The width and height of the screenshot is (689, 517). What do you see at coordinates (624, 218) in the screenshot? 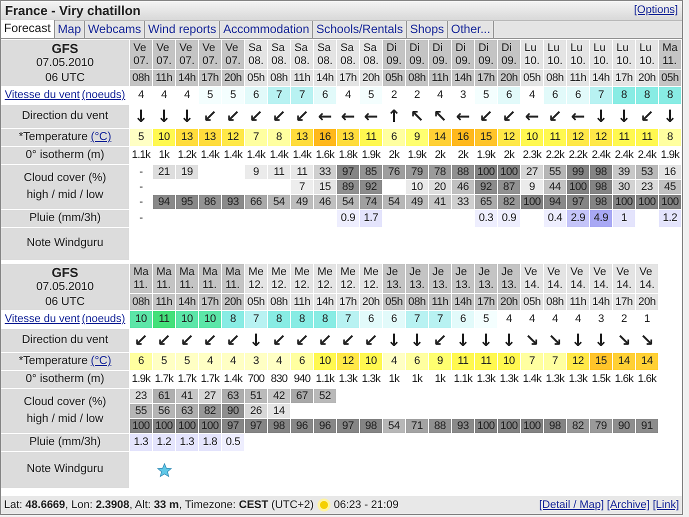
I see `table-cell: 1` at bounding box center [624, 218].